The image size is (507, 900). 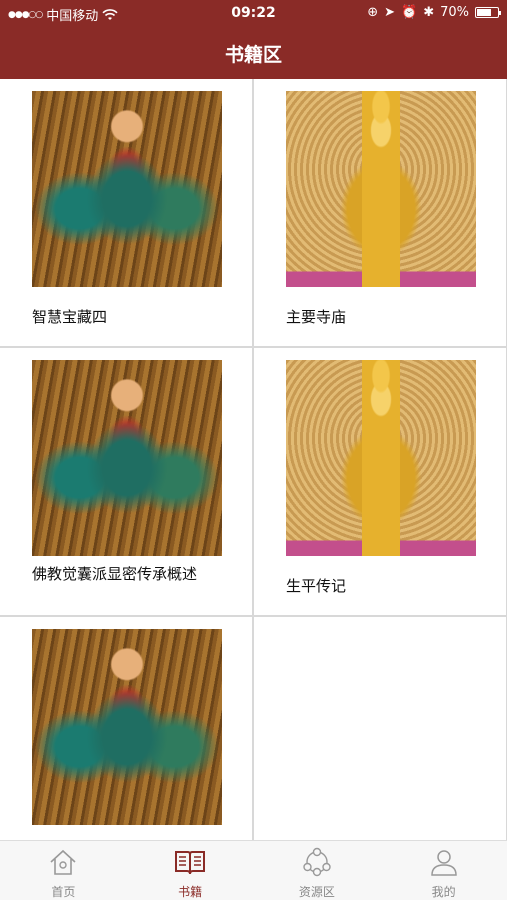 I want to click on page-title: 书籍区, so click(x=253, y=55).